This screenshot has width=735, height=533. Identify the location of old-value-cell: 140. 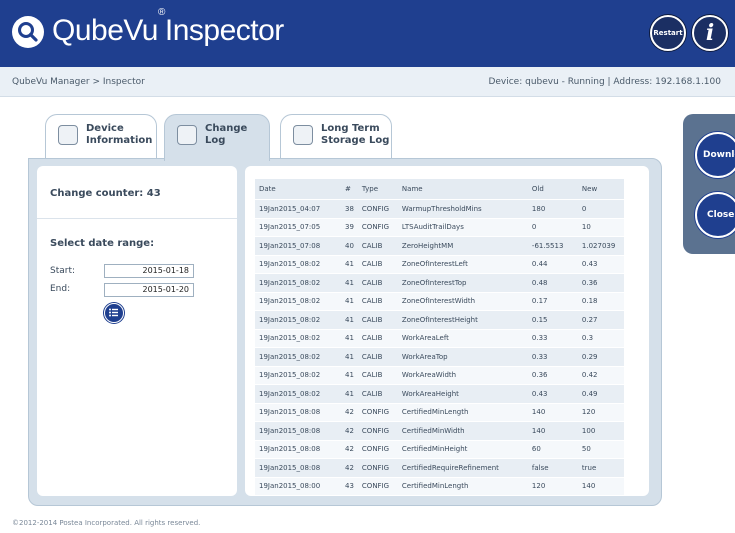
(552, 412).